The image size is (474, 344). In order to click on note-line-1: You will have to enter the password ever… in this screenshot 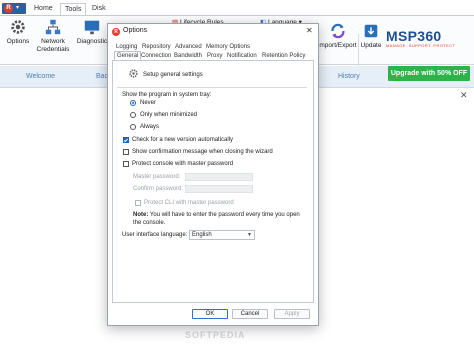, I will do `click(224, 215)`.